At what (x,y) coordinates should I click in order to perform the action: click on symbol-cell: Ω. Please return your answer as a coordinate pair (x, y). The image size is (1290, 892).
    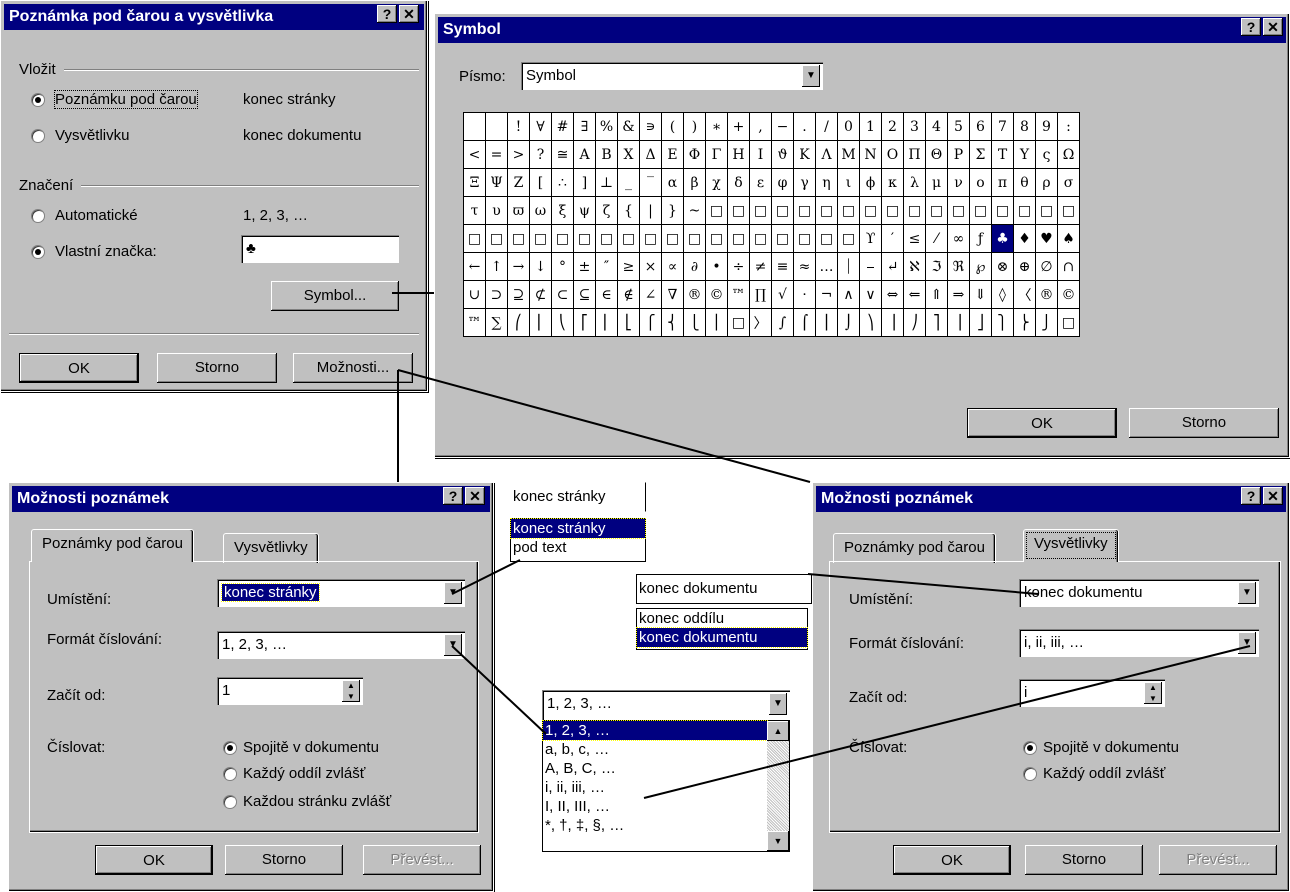
    Looking at the image, I should click on (1068, 154).